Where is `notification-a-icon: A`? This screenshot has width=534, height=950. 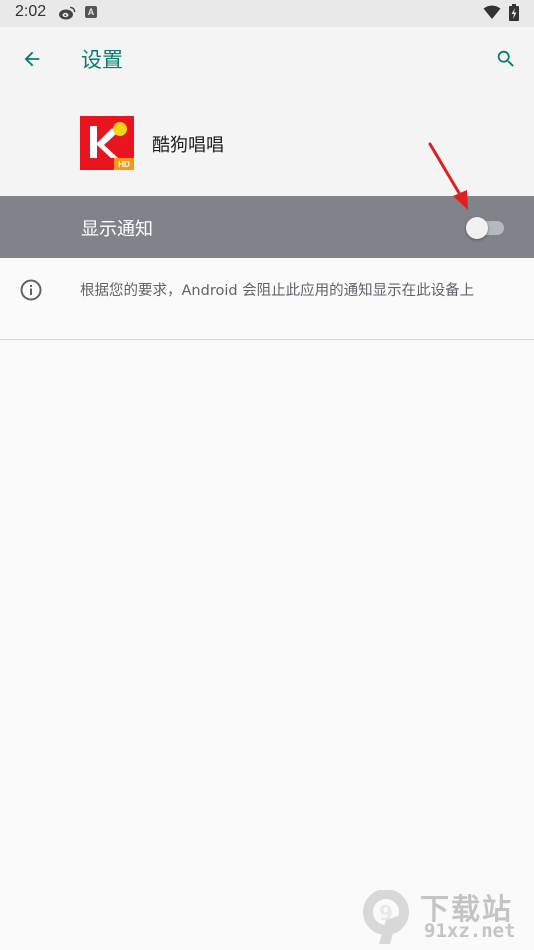 notification-a-icon: A is located at coordinates (91, 12).